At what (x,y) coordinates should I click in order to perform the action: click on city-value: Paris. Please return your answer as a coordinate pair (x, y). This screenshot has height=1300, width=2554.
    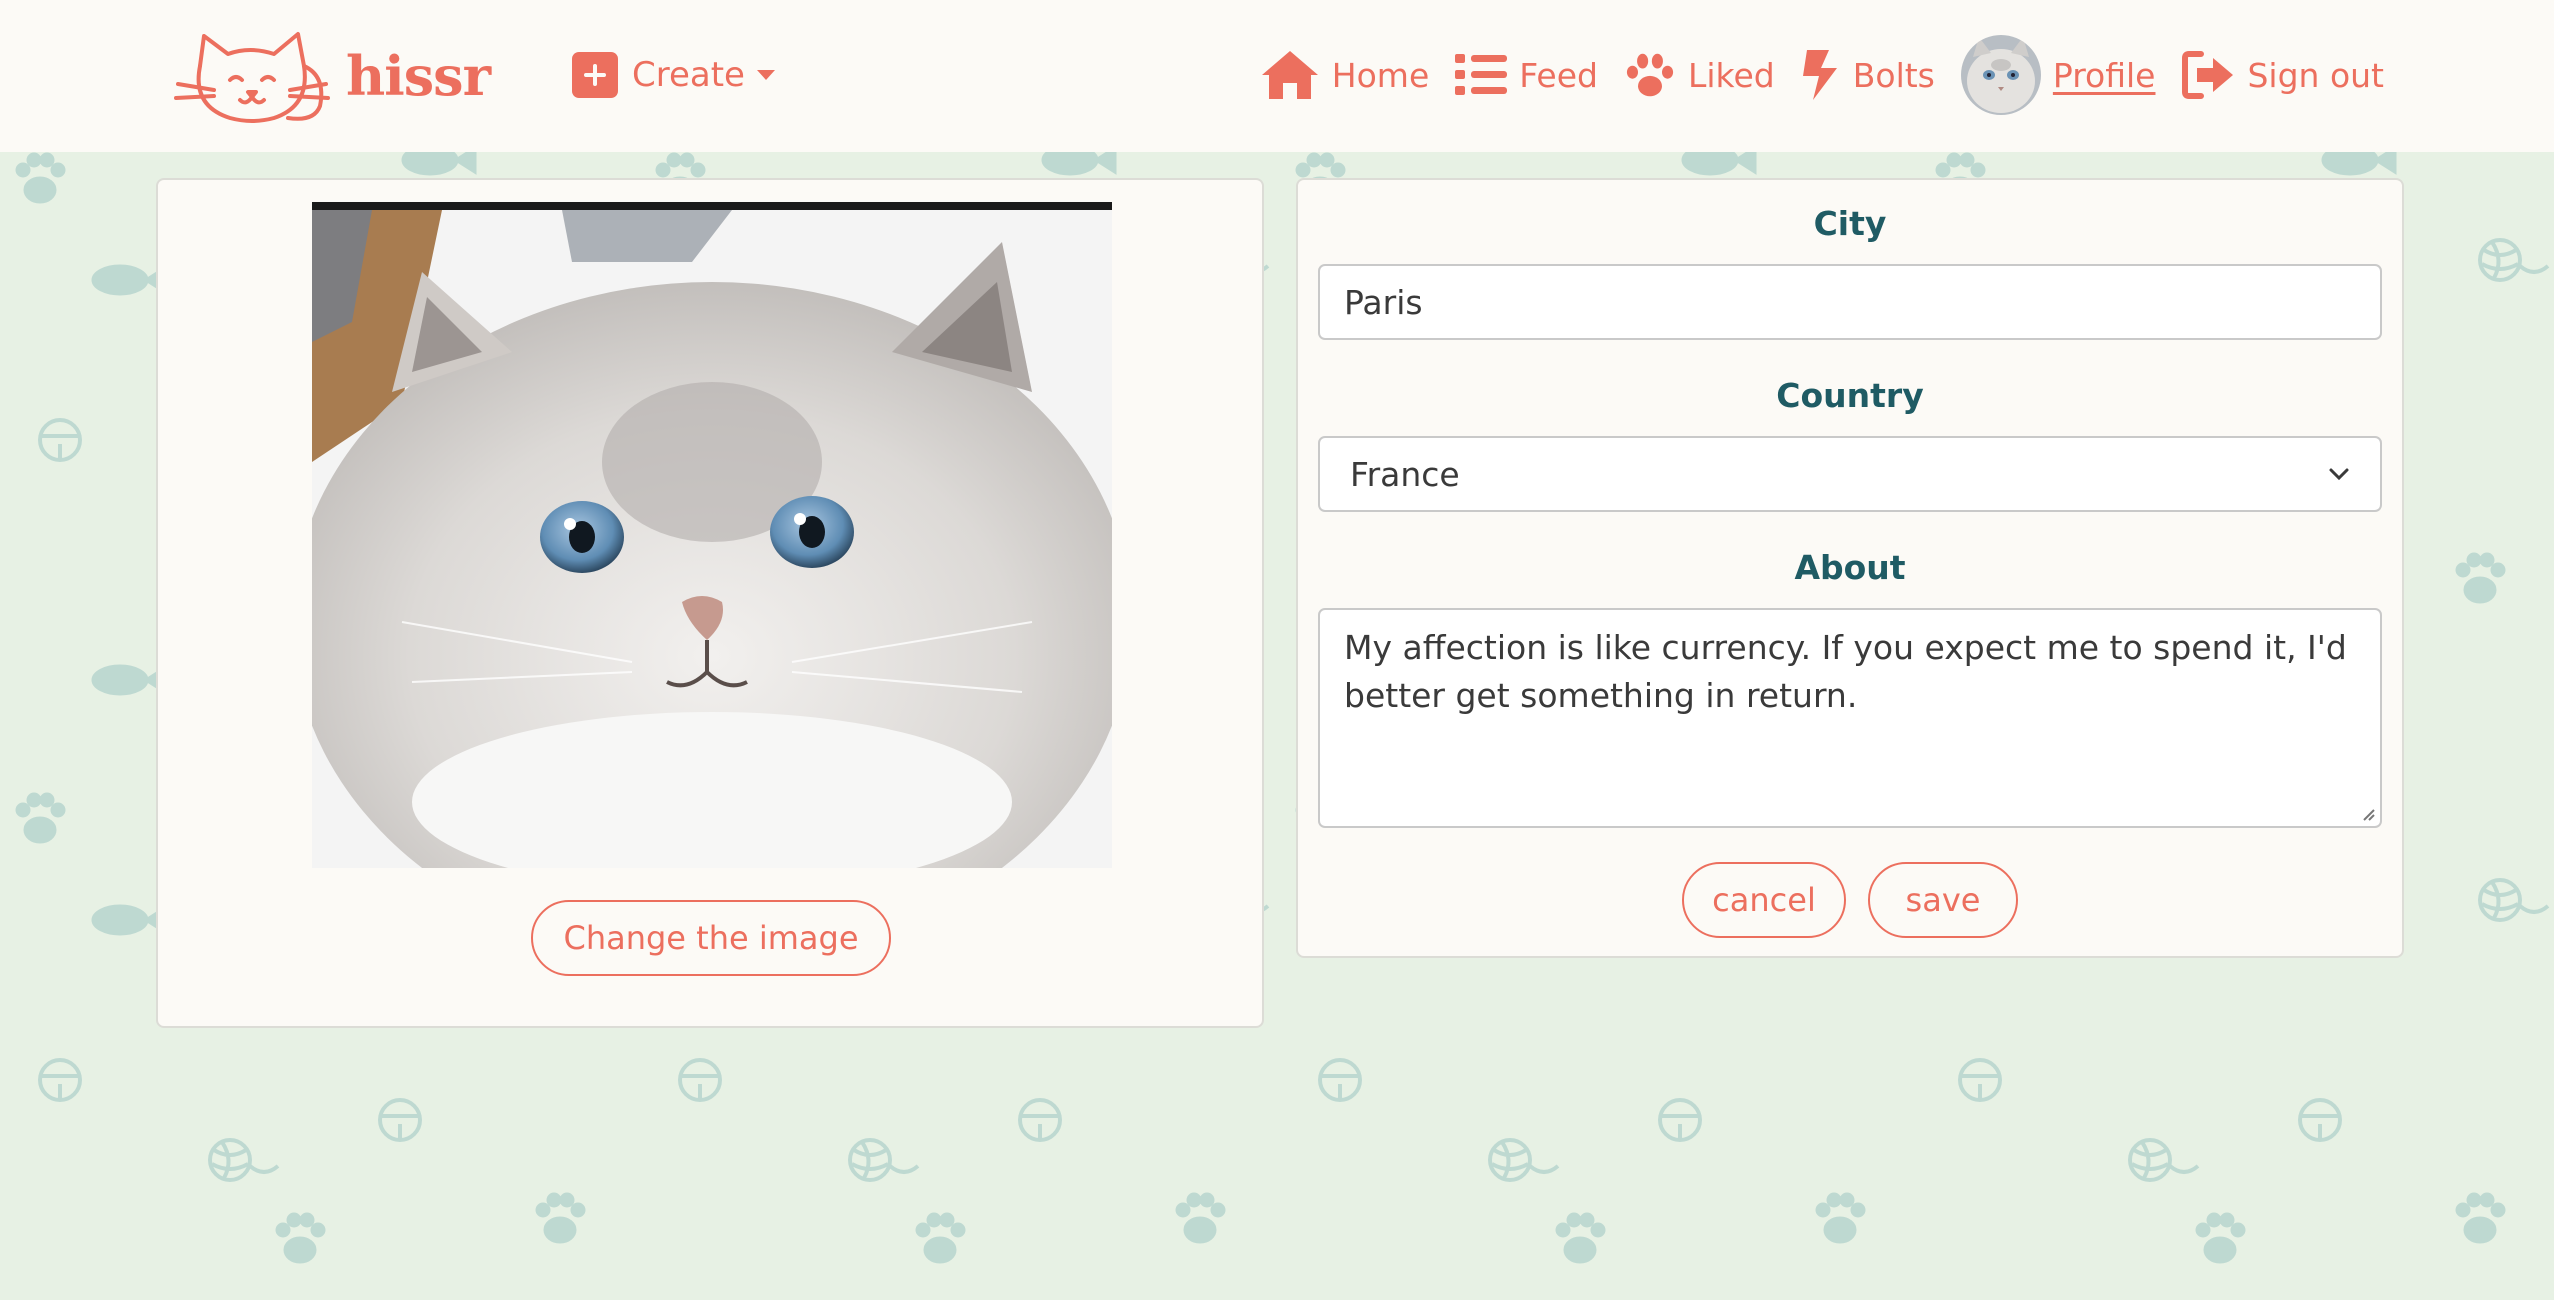
    Looking at the image, I should click on (1383, 302).